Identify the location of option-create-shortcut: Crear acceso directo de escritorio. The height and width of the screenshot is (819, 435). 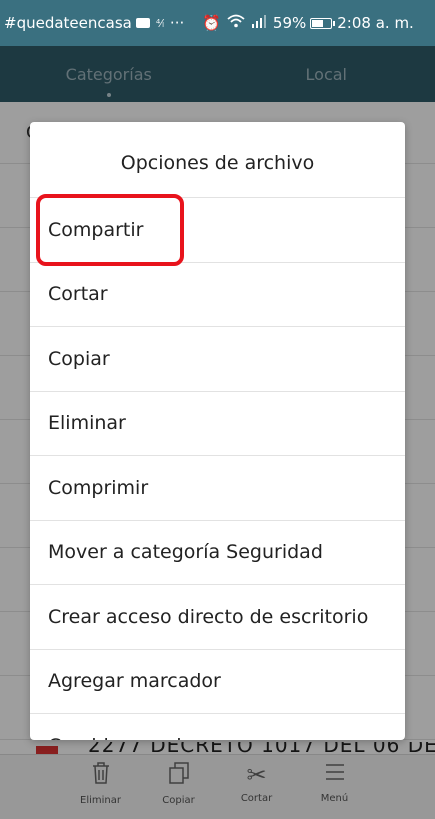
(217, 617).